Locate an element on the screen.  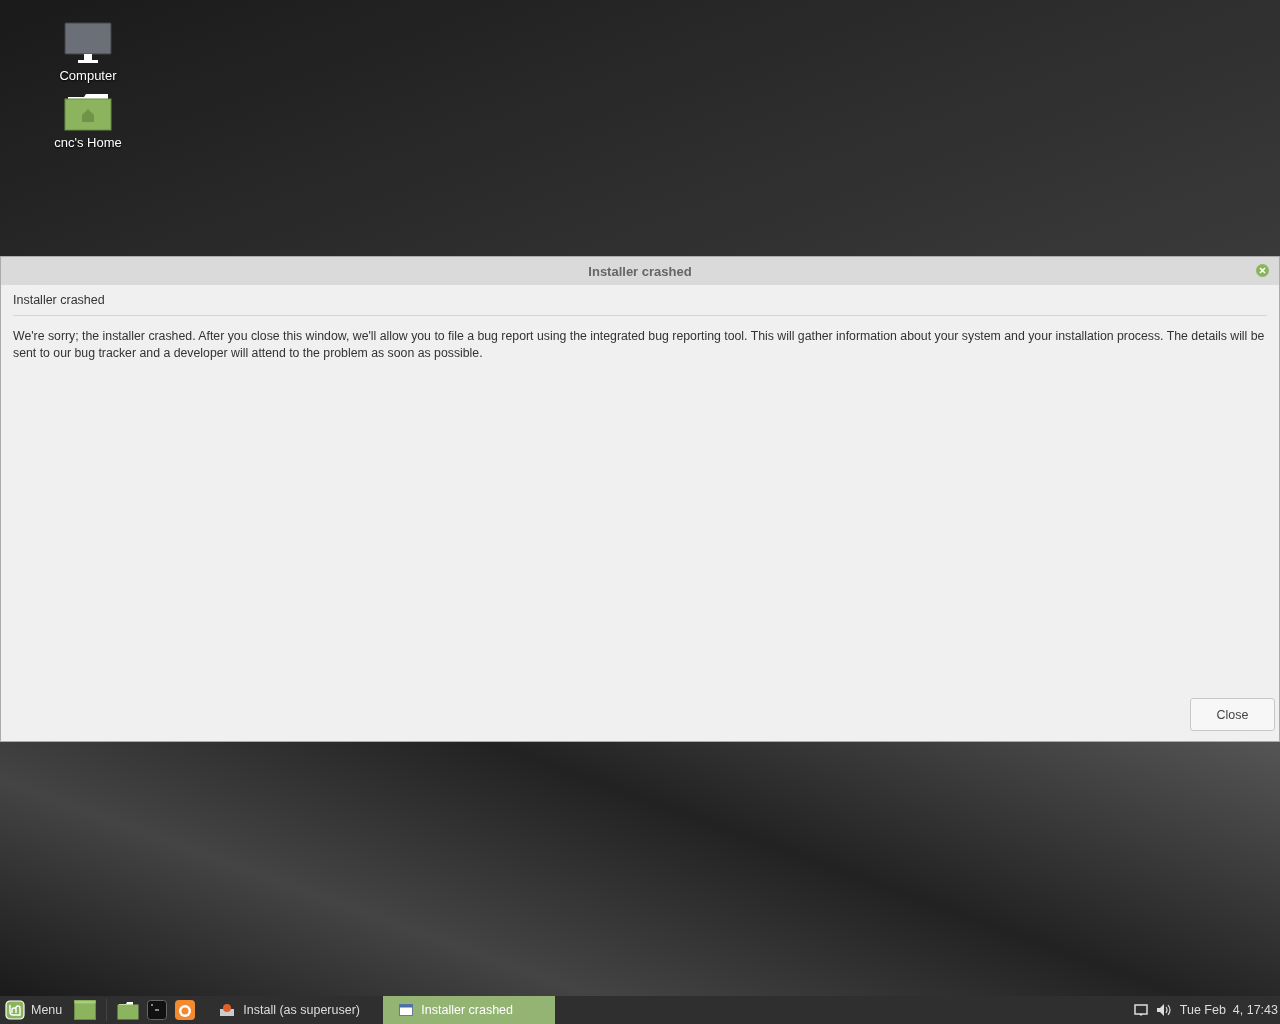
window-title: Installer crashed is located at coordinates (640, 271).